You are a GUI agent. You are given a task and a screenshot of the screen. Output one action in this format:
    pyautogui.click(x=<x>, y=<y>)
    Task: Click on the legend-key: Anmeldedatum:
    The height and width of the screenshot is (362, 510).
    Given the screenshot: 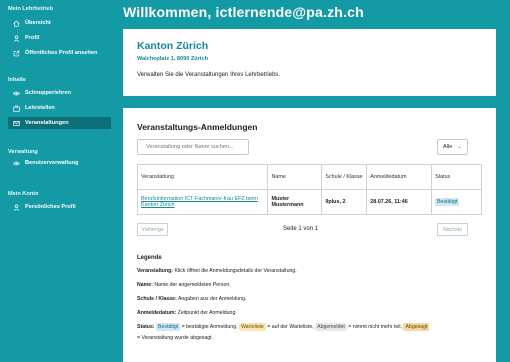 What is the action you would take?
    pyautogui.click(x=157, y=313)
    